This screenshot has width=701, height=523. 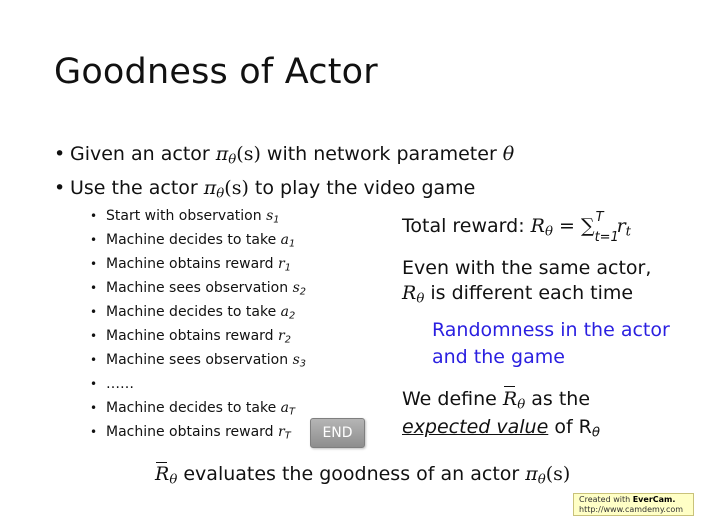 I want to click on randomness-line2: and the game, so click(x=498, y=357).